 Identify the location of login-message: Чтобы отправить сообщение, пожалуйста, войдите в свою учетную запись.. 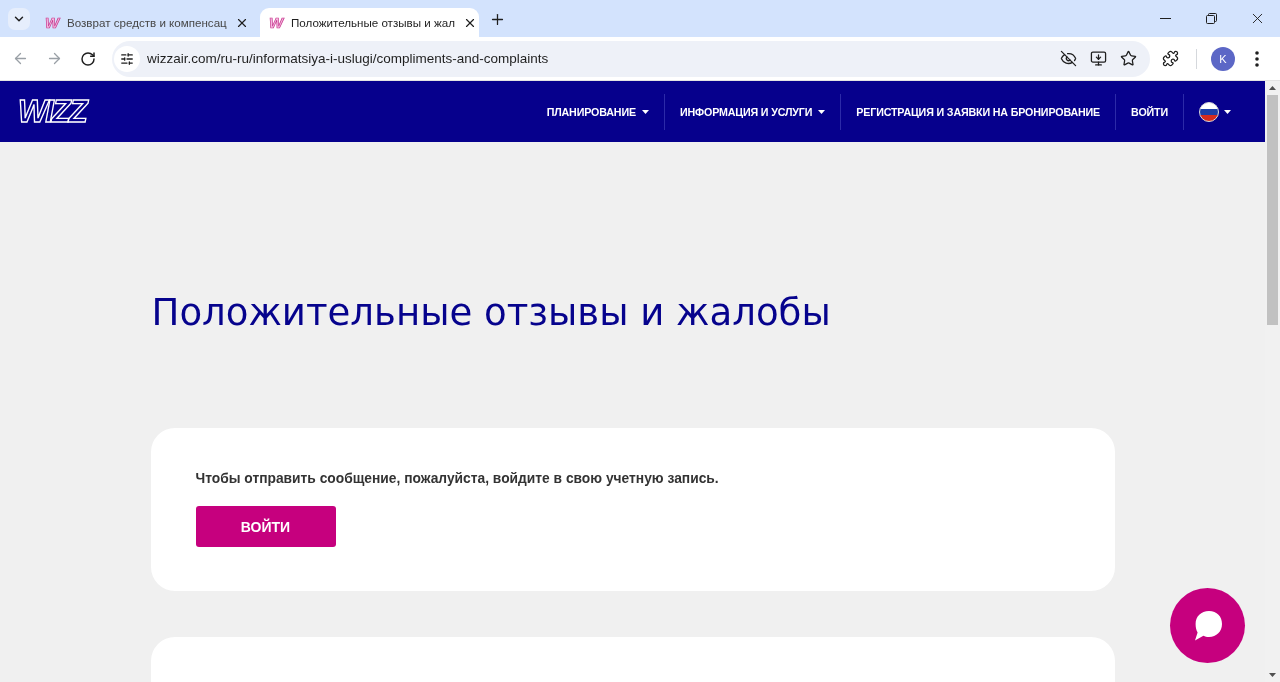
(457, 479).